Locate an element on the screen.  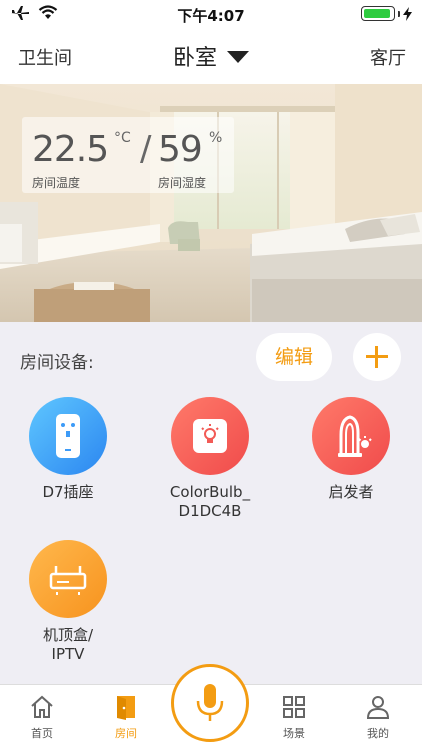
tab-profile: 我的 is located at coordinates (378, 717).